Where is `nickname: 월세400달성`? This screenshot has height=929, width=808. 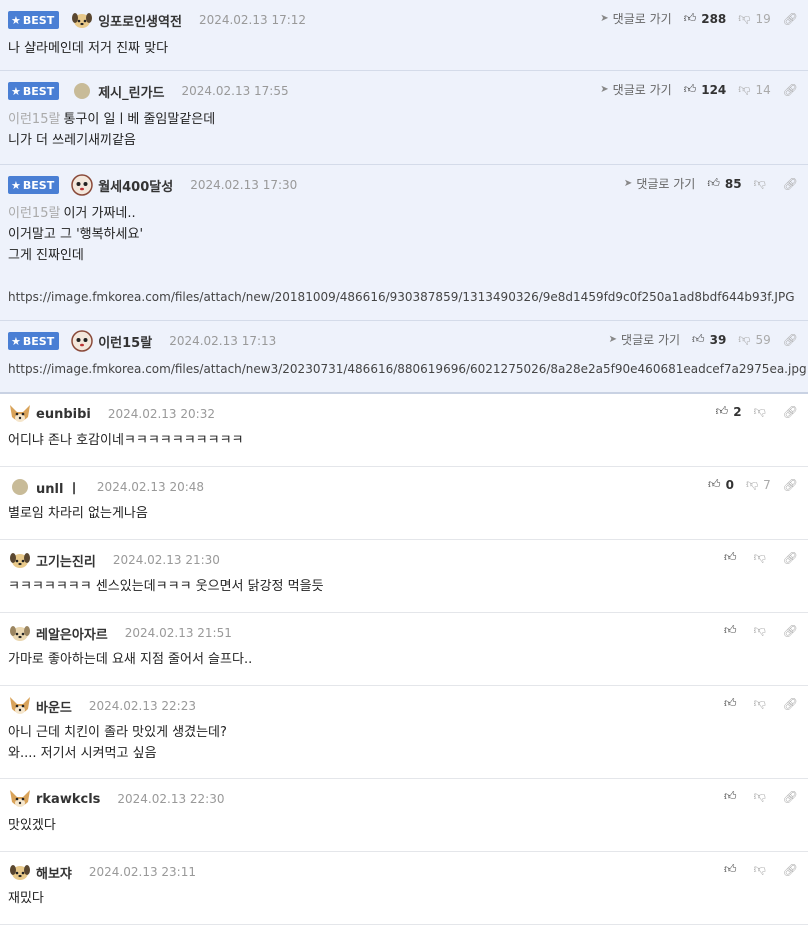
nickname: 월세400달성 is located at coordinates (135, 185).